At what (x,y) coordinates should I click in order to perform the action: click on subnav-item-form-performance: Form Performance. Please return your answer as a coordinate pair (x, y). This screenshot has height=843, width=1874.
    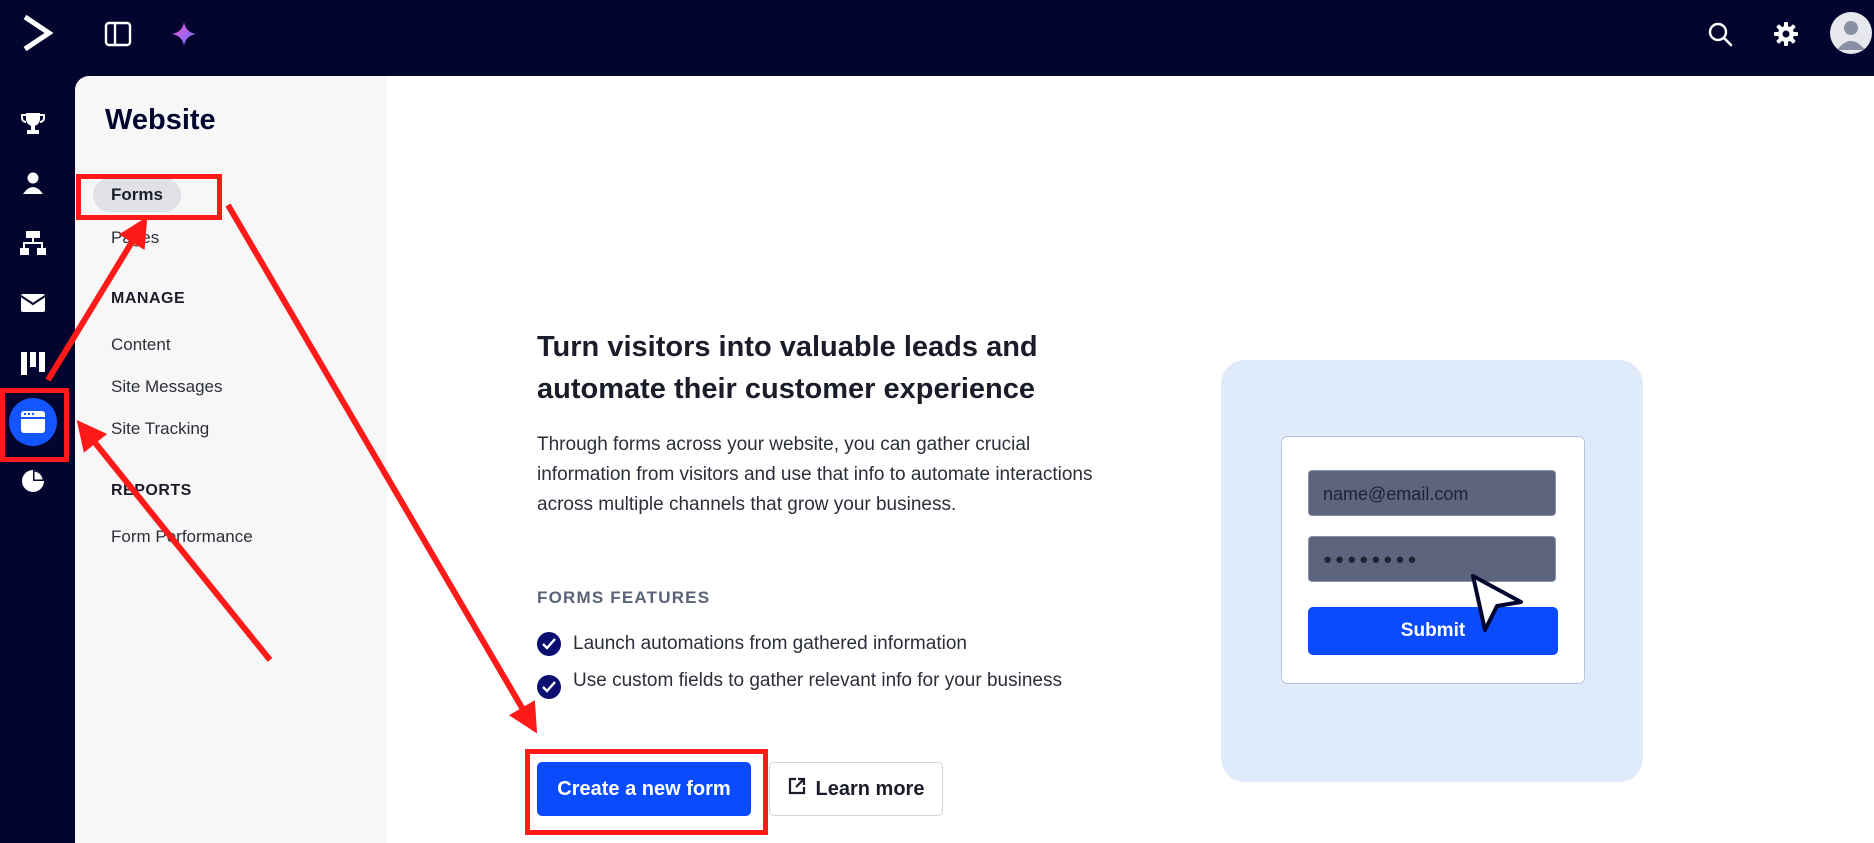
    Looking at the image, I should click on (182, 537).